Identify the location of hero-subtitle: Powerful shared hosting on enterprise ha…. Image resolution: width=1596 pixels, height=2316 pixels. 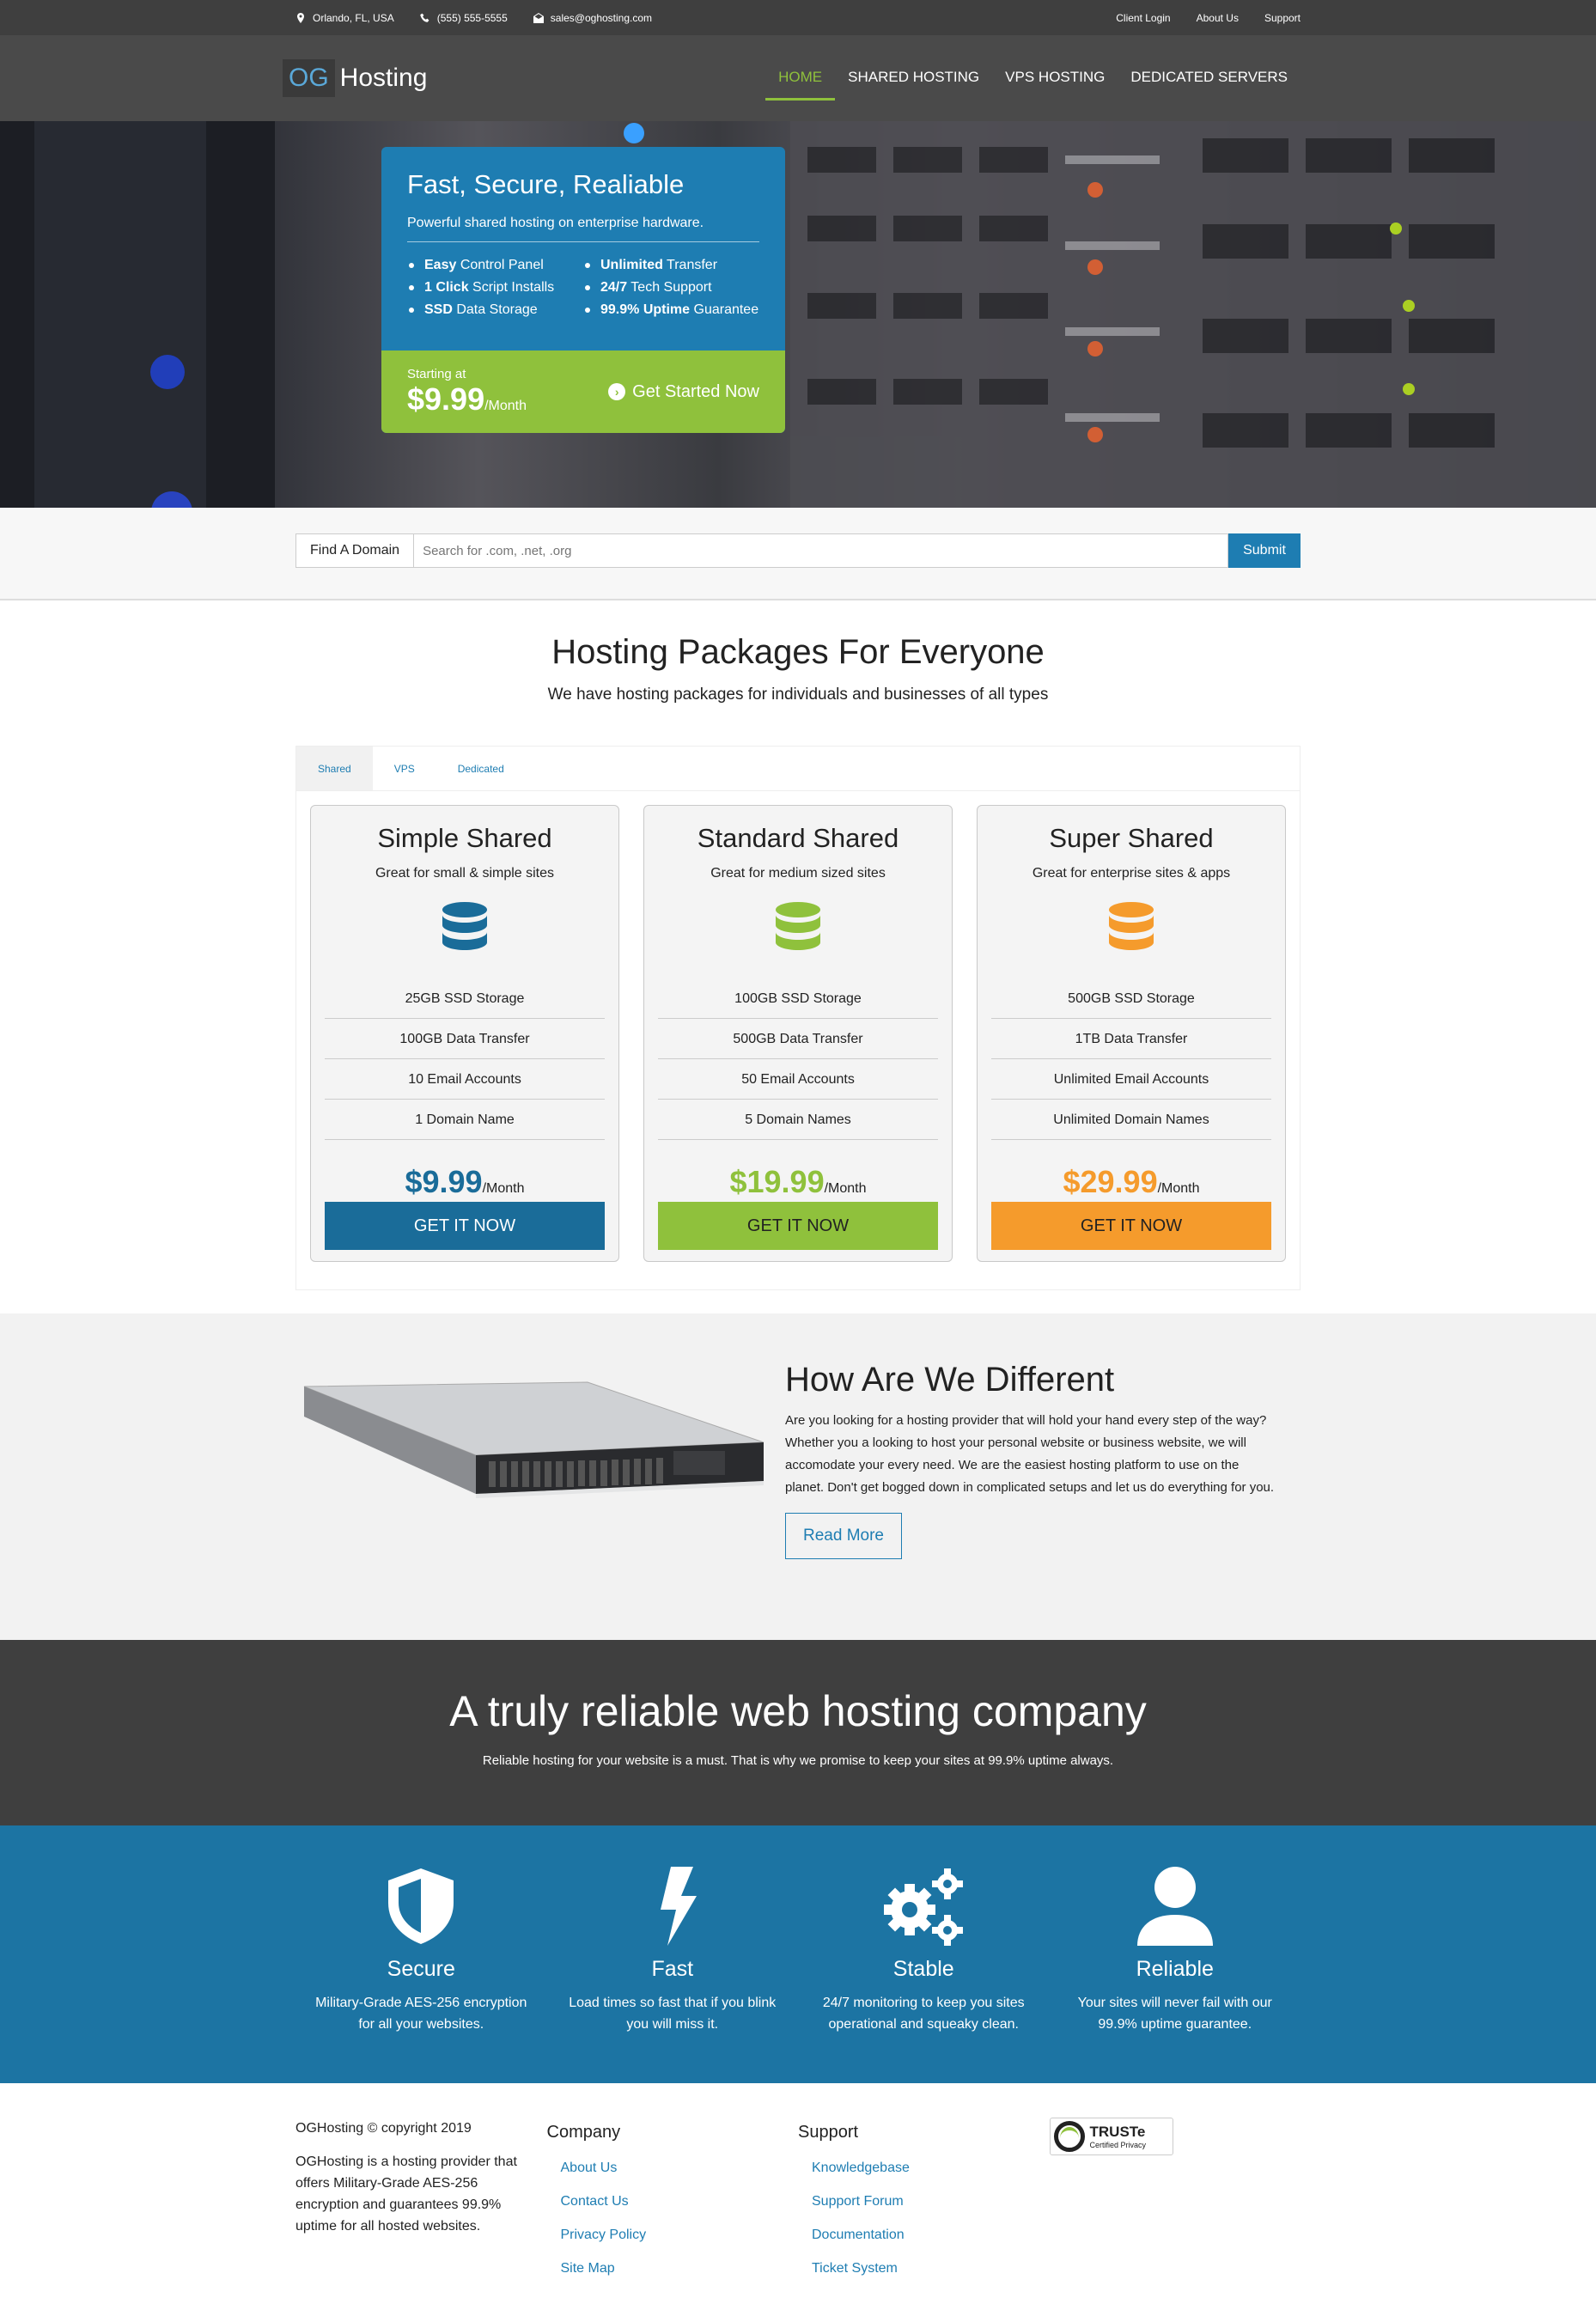
(583, 229).